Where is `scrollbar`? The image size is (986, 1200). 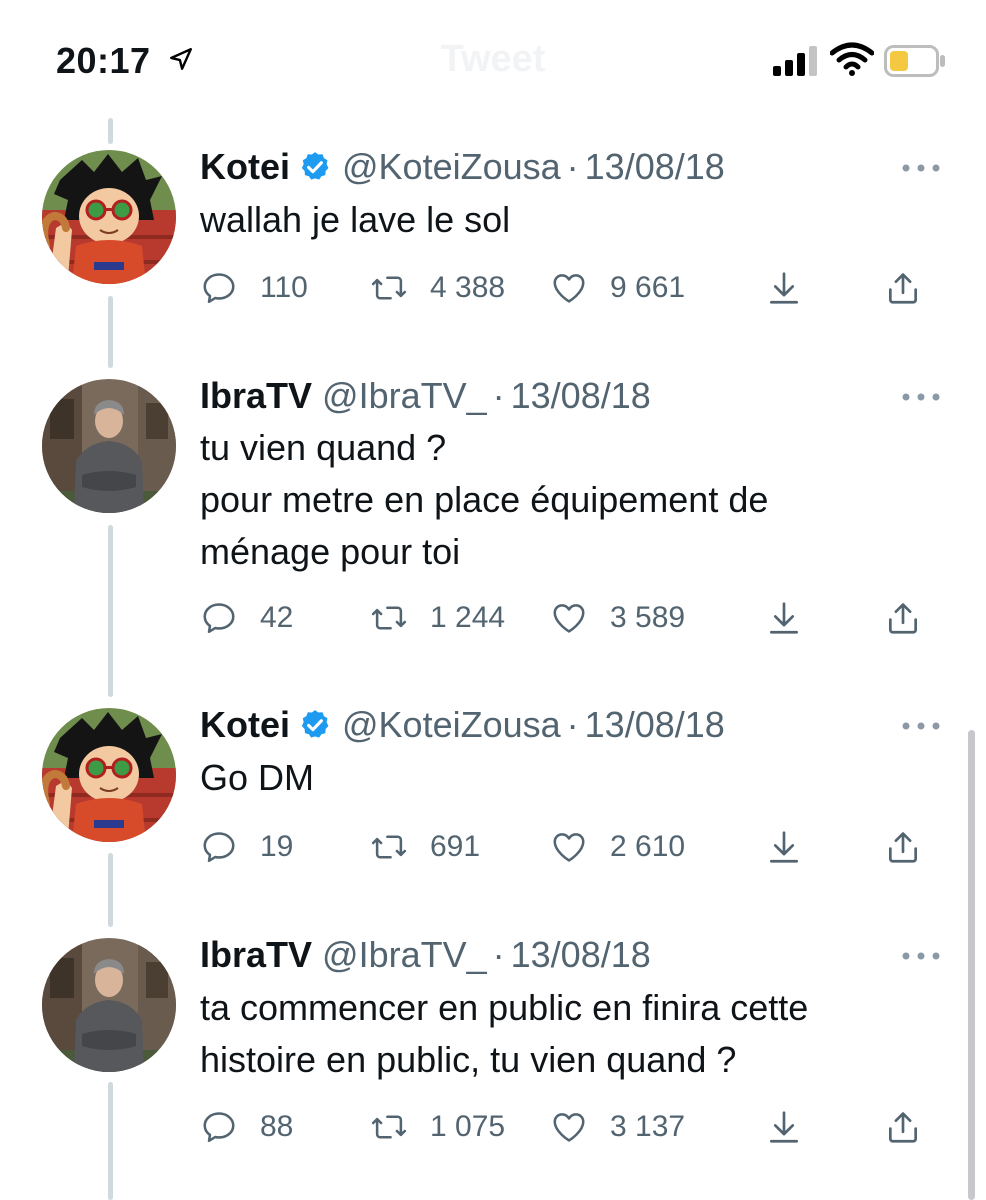 scrollbar is located at coordinates (971, 965).